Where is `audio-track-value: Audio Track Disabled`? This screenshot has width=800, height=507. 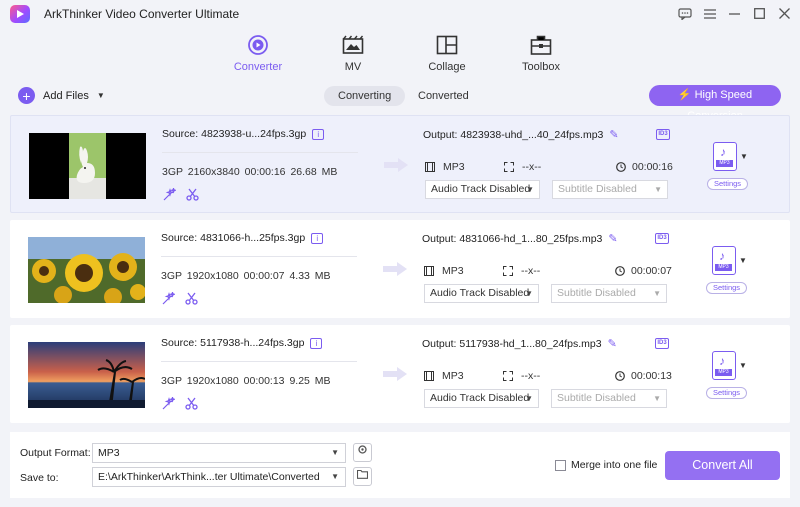 audio-track-value: Audio Track Disabled is located at coordinates (480, 398).